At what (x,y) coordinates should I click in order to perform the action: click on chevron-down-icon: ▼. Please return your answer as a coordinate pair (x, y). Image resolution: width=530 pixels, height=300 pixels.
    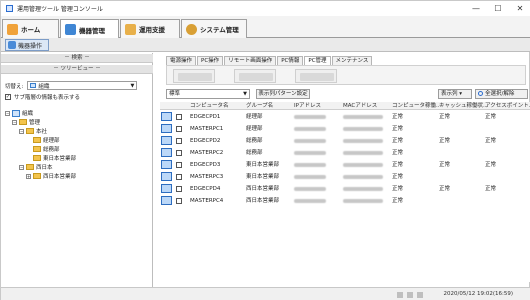
    Looking at the image, I should click on (245, 94).